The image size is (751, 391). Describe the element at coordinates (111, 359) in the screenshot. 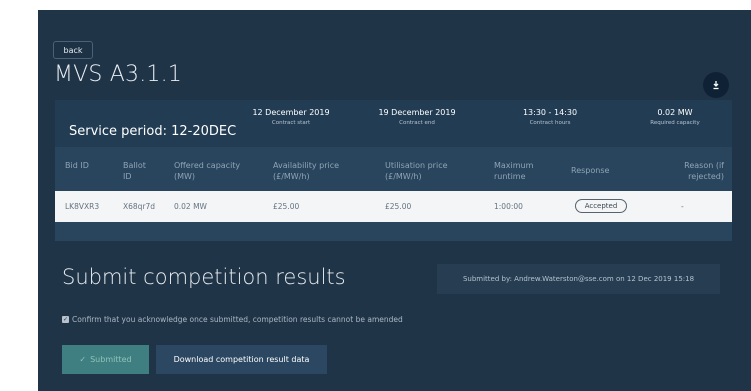

I see `submitted-button-label: Submitted` at that location.